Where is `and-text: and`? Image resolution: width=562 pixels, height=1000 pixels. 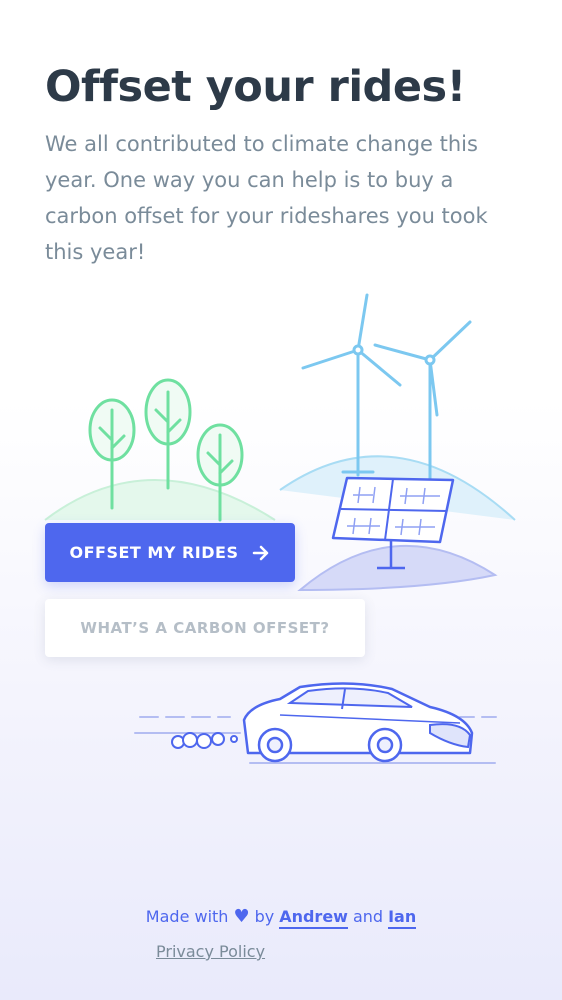
and-text: and is located at coordinates (368, 916).